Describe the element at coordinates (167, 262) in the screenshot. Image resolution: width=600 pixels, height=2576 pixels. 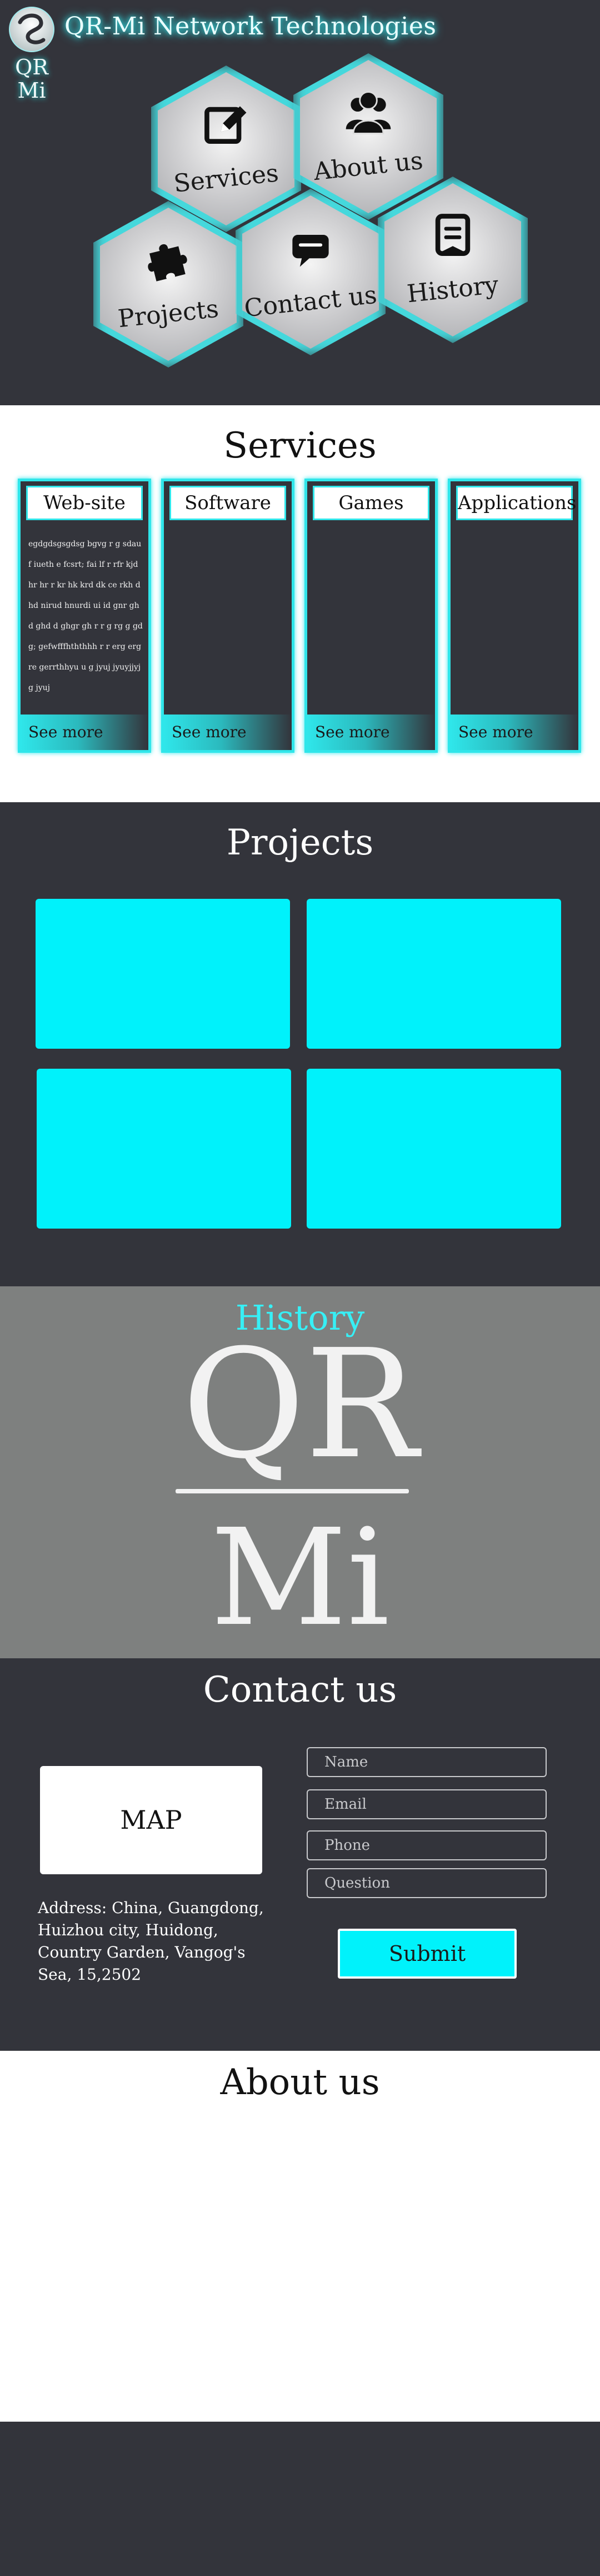
I see `puzzle-icon` at that location.